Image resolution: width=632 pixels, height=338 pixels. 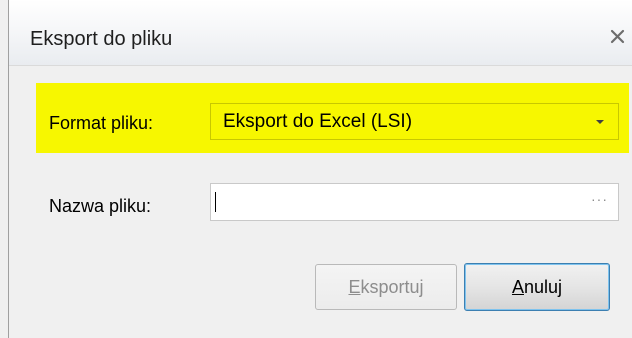 What do you see at coordinates (618, 37) in the screenshot?
I see `close-icon` at bounding box center [618, 37].